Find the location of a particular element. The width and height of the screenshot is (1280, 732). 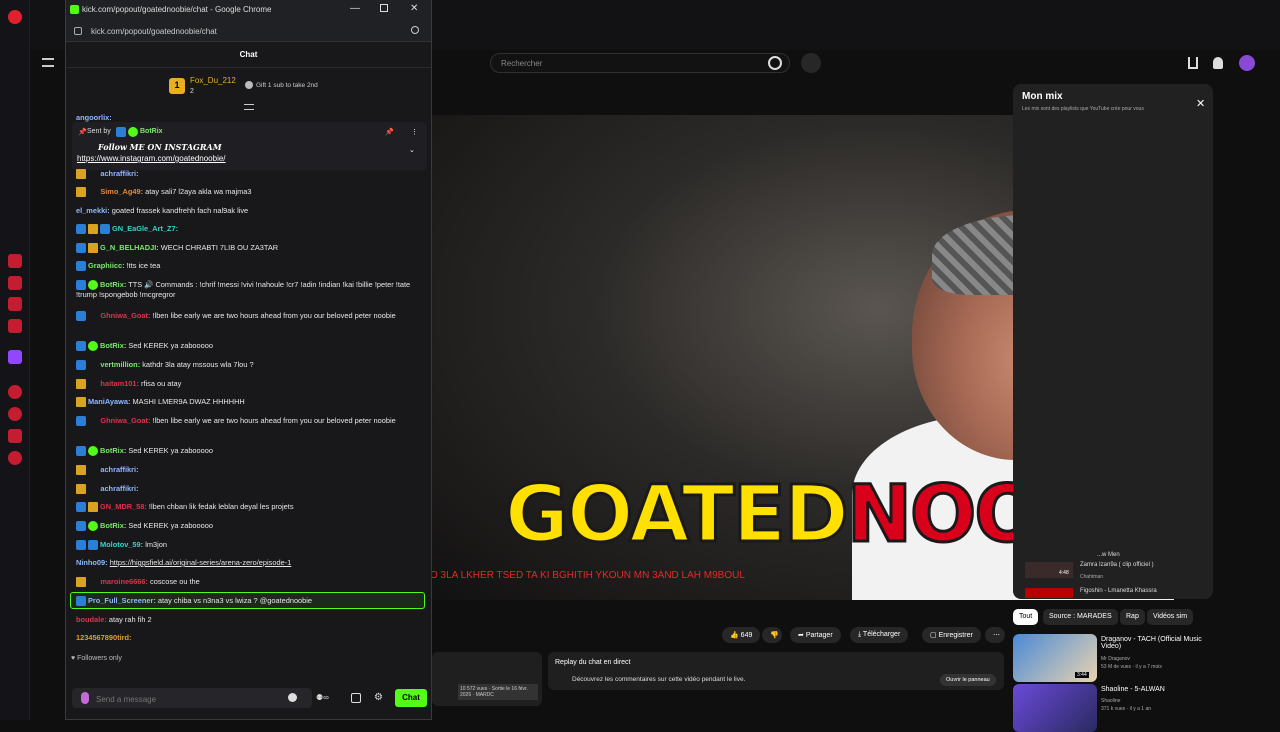

badge-icon is located at coordinates (121, 132).